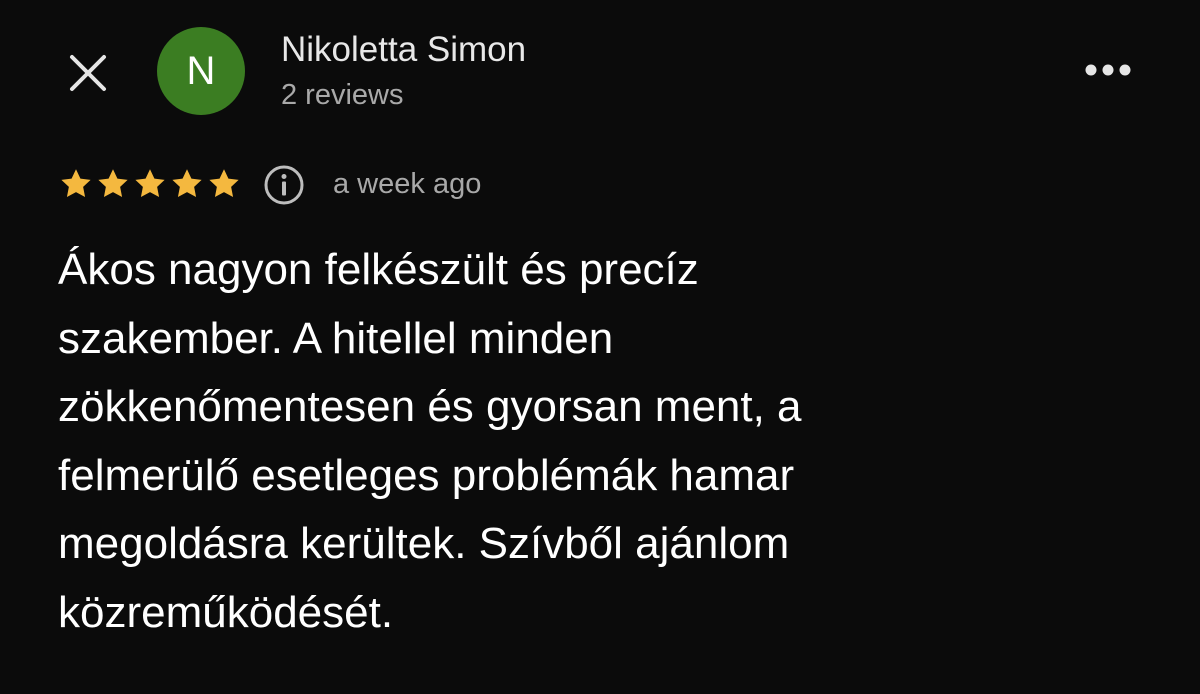 Image resolution: width=1200 pixels, height=694 pixels. I want to click on review-text-line: közreműködését., so click(226, 612).